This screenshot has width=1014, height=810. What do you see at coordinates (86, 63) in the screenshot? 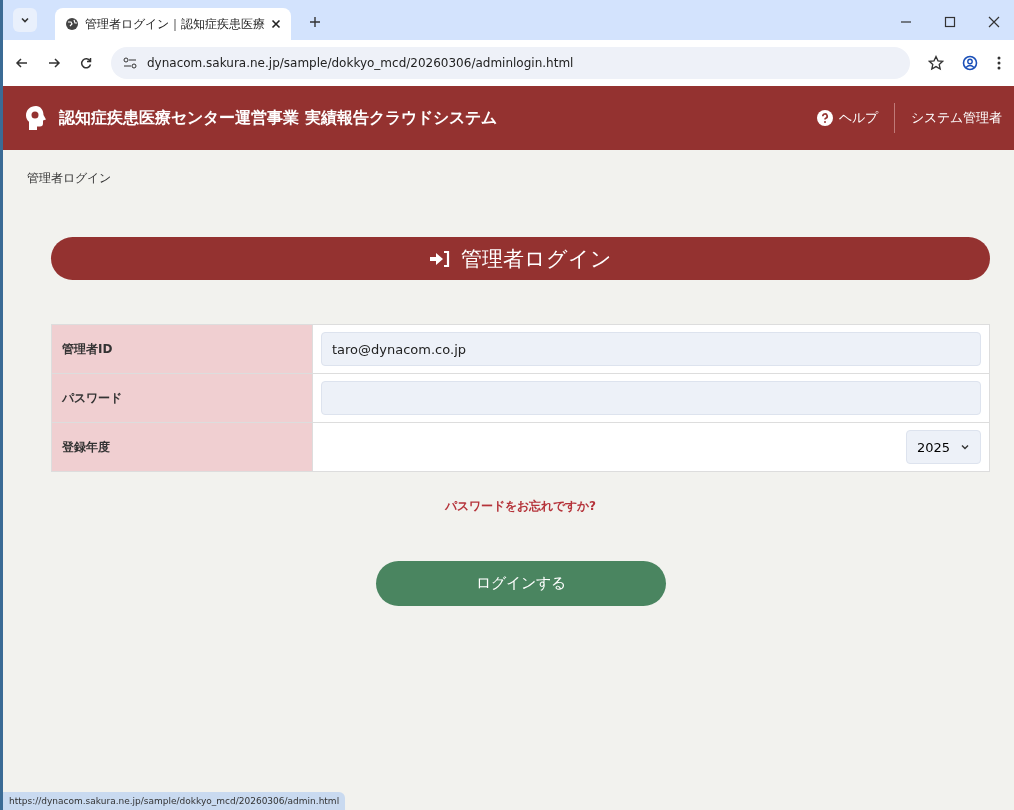
I see `reload-icon` at bounding box center [86, 63].